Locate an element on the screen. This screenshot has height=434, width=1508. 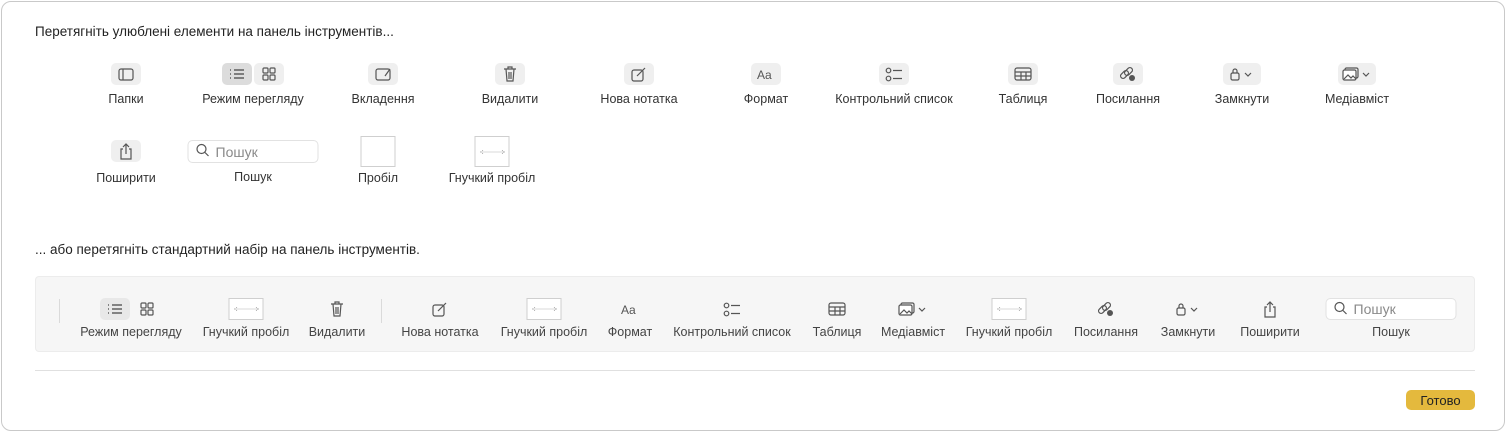
toolbar-item-4: Видалити is located at coordinates (510, 84).